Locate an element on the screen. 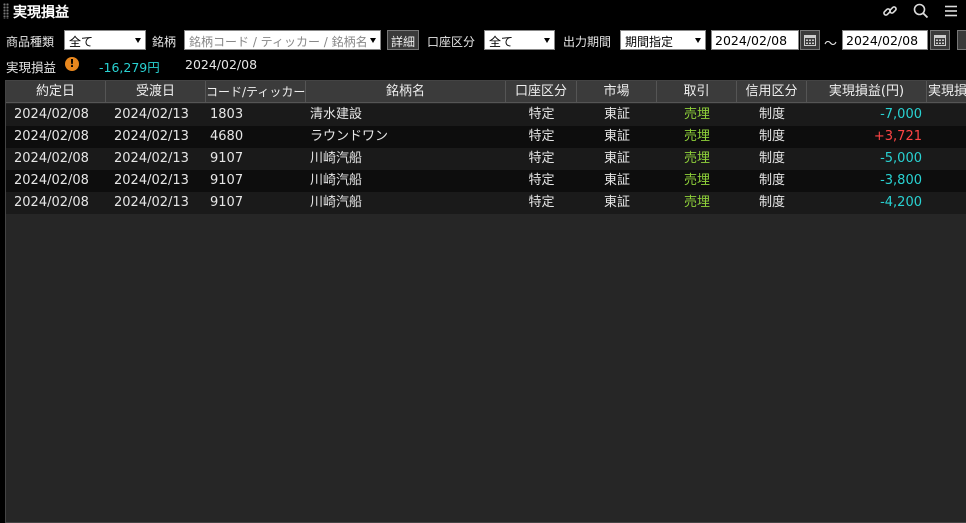 The width and height of the screenshot is (966, 523). header-market: 市場 is located at coordinates (617, 92).